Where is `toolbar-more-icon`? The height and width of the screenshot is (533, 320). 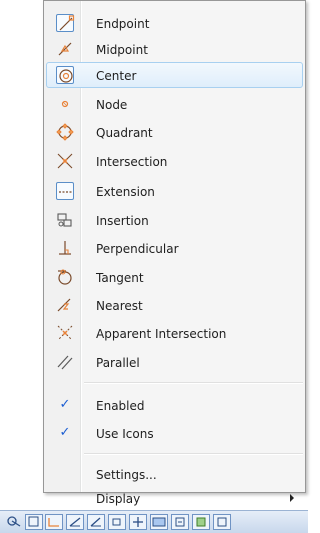 toolbar-more-icon is located at coordinates (222, 522).